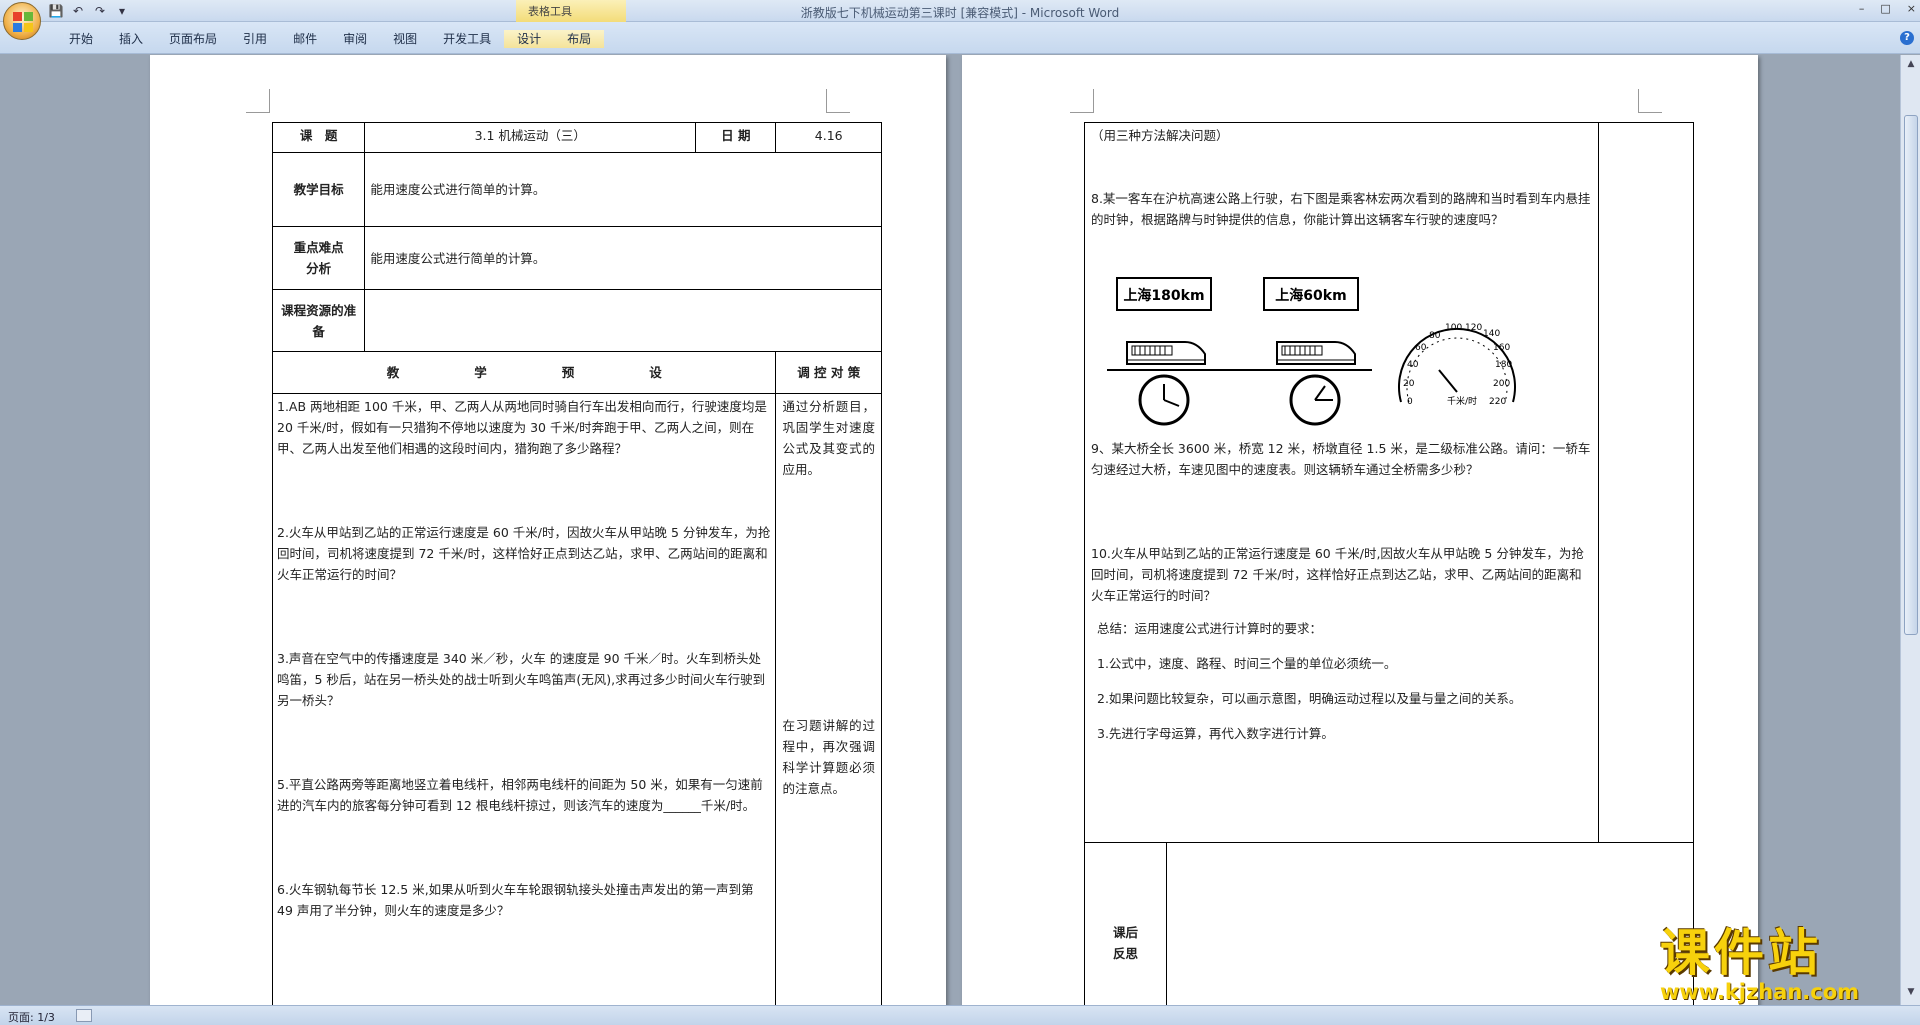 The width and height of the screenshot is (1920, 1025). What do you see at coordinates (828, 757) in the screenshot?
I see `strategy-2: 在习题讲解的过程中，再次强调科学计算题必须的注意点。` at bounding box center [828, 757].